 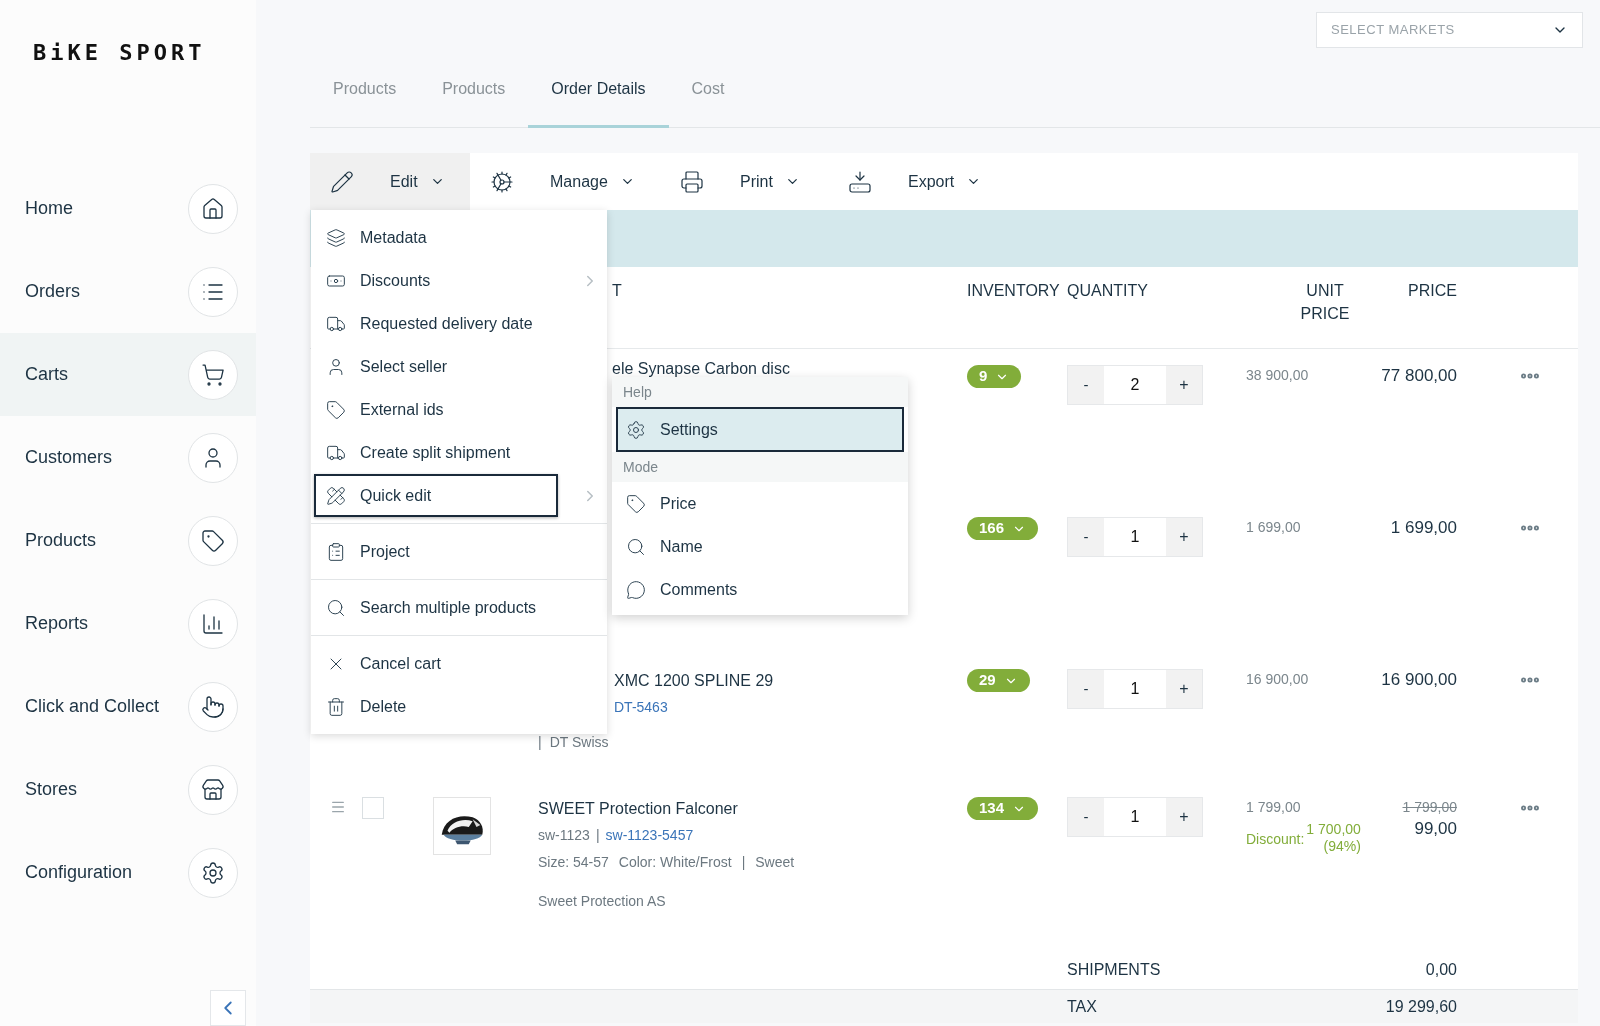 I want to click on drag-handle-icon, so click(x=338, y=807).